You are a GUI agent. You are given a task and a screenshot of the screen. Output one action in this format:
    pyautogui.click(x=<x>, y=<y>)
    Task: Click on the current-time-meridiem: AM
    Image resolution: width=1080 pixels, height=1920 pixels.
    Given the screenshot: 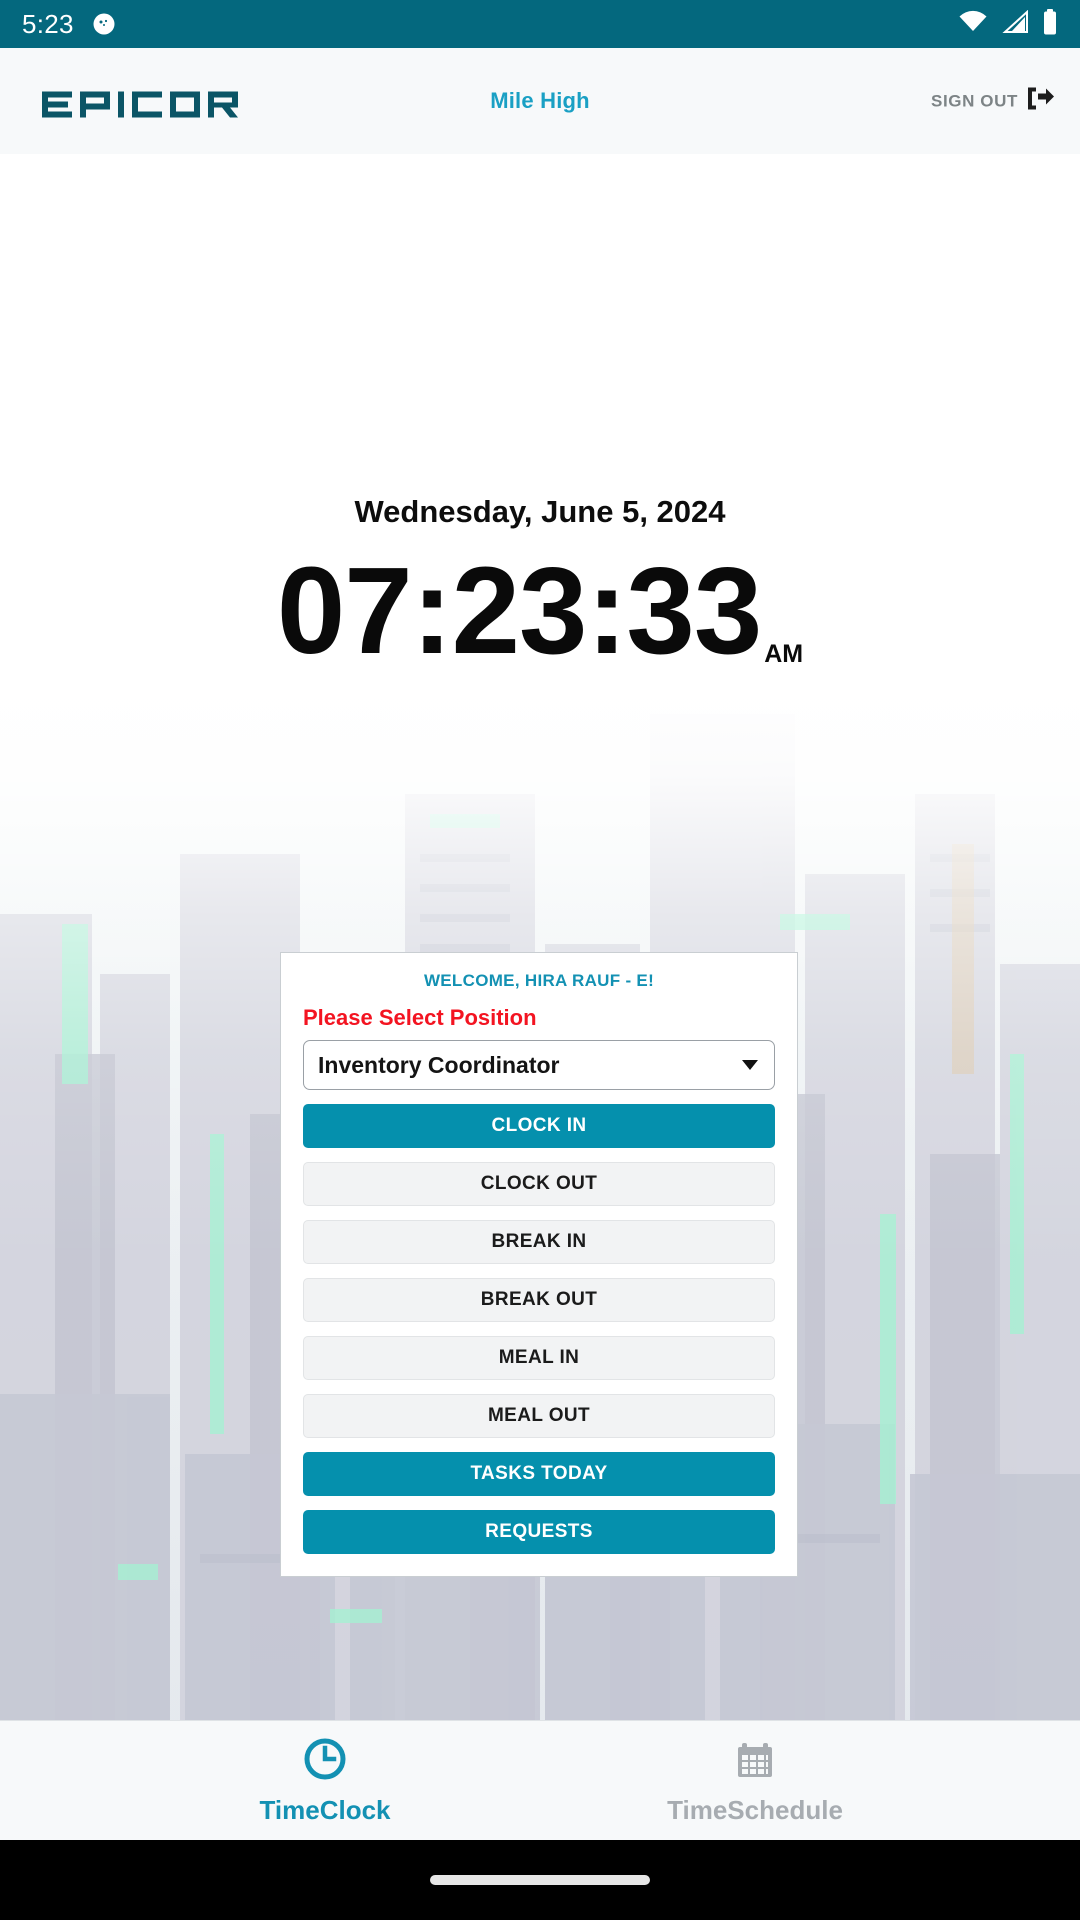 What is the action you would take?
    pyautogui.click(x=784, y=654)
    